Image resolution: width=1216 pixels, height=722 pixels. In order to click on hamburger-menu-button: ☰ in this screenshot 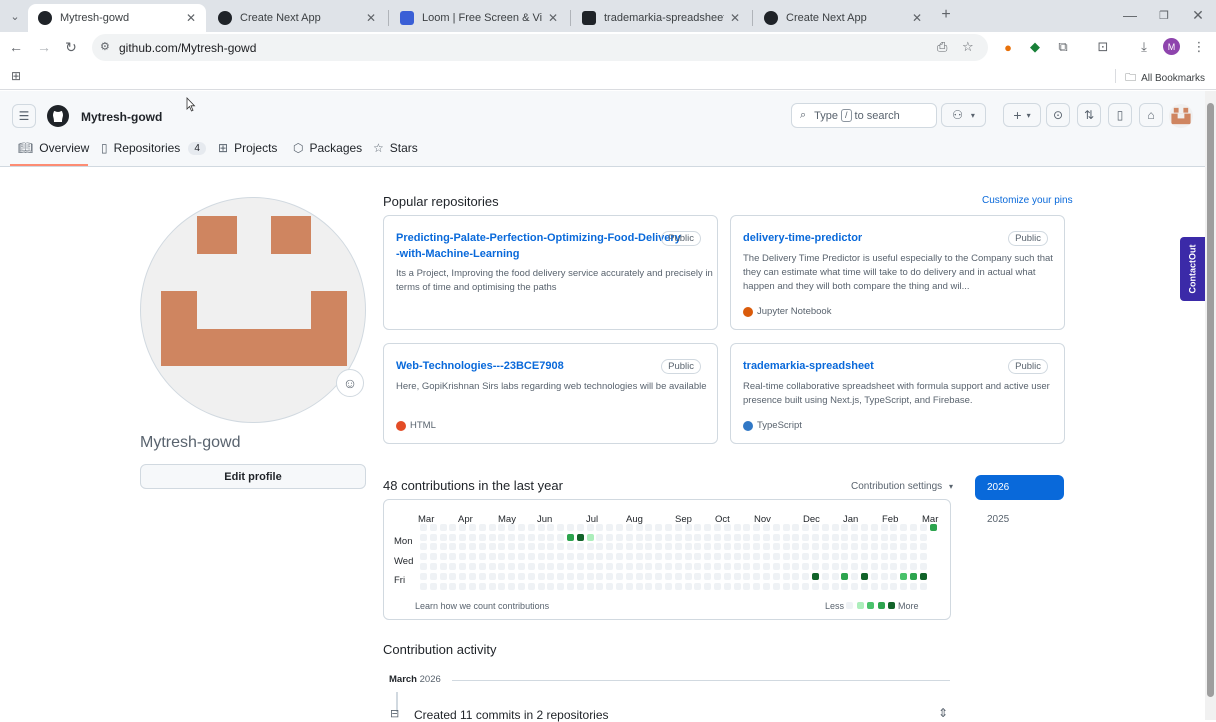, I will do `click(24, 116)`.